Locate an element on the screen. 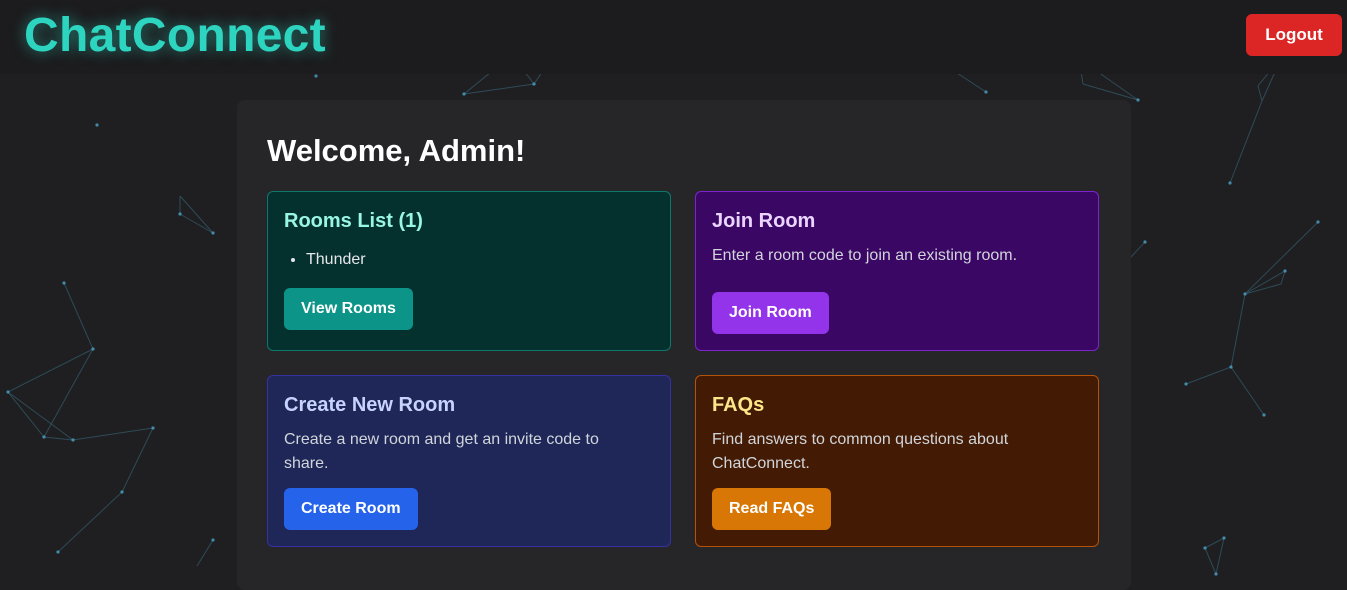 This screenshot has width=1347, height=590. join-room-title: Join Room is located at coordinates (764, 221).